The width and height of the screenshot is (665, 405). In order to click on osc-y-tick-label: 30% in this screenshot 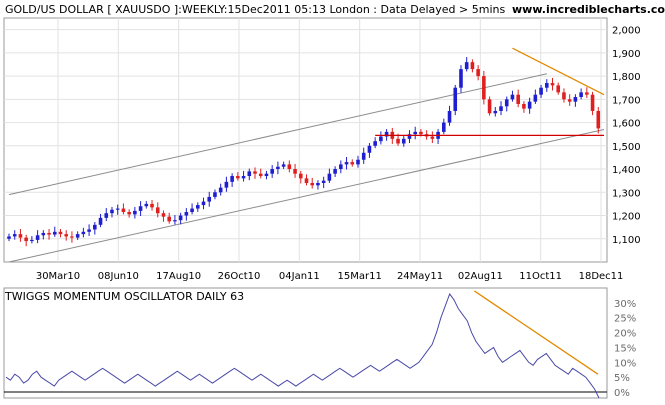, I will do `click(625, 304)`.